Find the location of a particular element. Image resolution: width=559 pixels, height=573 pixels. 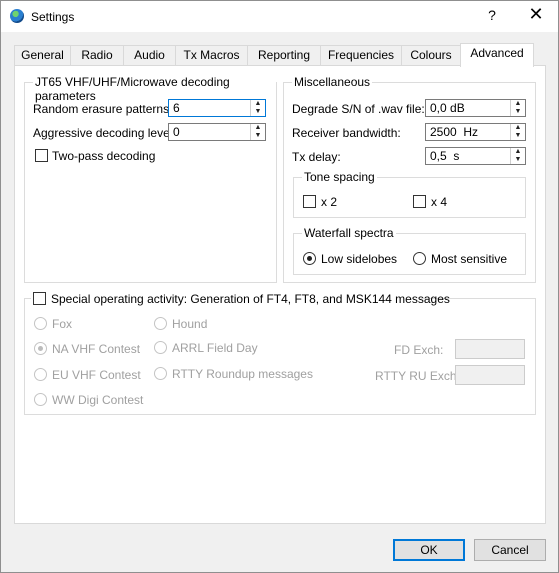

title-bar: Settings ? ✕ is located at coordinates (279, 16).